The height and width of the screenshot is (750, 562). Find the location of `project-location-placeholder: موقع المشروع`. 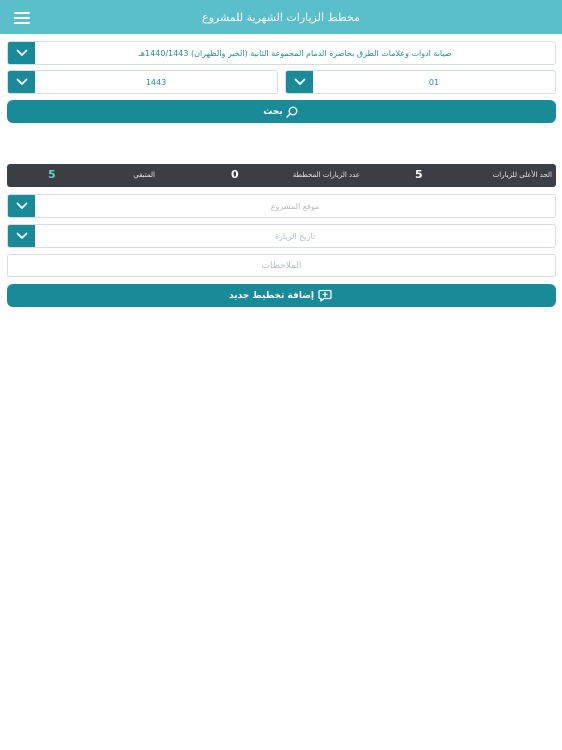

project-location-placeholder: موقع المشروع is located at coordinates (295, 206).